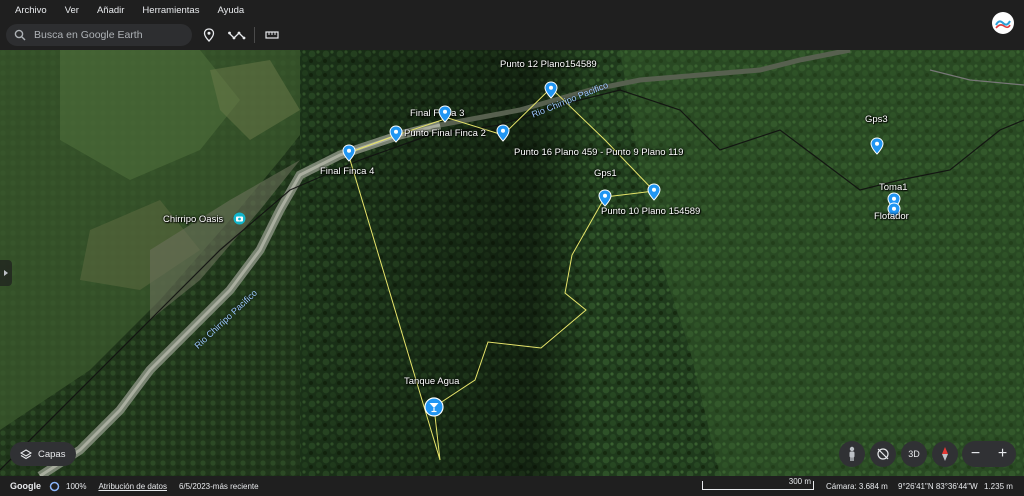 The height and width of the screenshot is (496, 1024). What do you see at coordinates (431, 381) in the screenshot?
I see `label-tanque-agua: Tanque Agua` at bounding box center [431, 381].